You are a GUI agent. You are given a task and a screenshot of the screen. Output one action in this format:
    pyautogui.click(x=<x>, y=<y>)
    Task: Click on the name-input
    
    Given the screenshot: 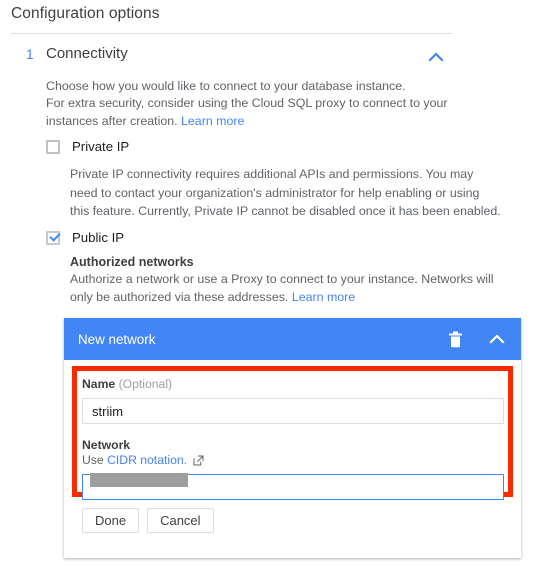 What is the action you would take?
    pyautogui.click(x=293, y=411)
    